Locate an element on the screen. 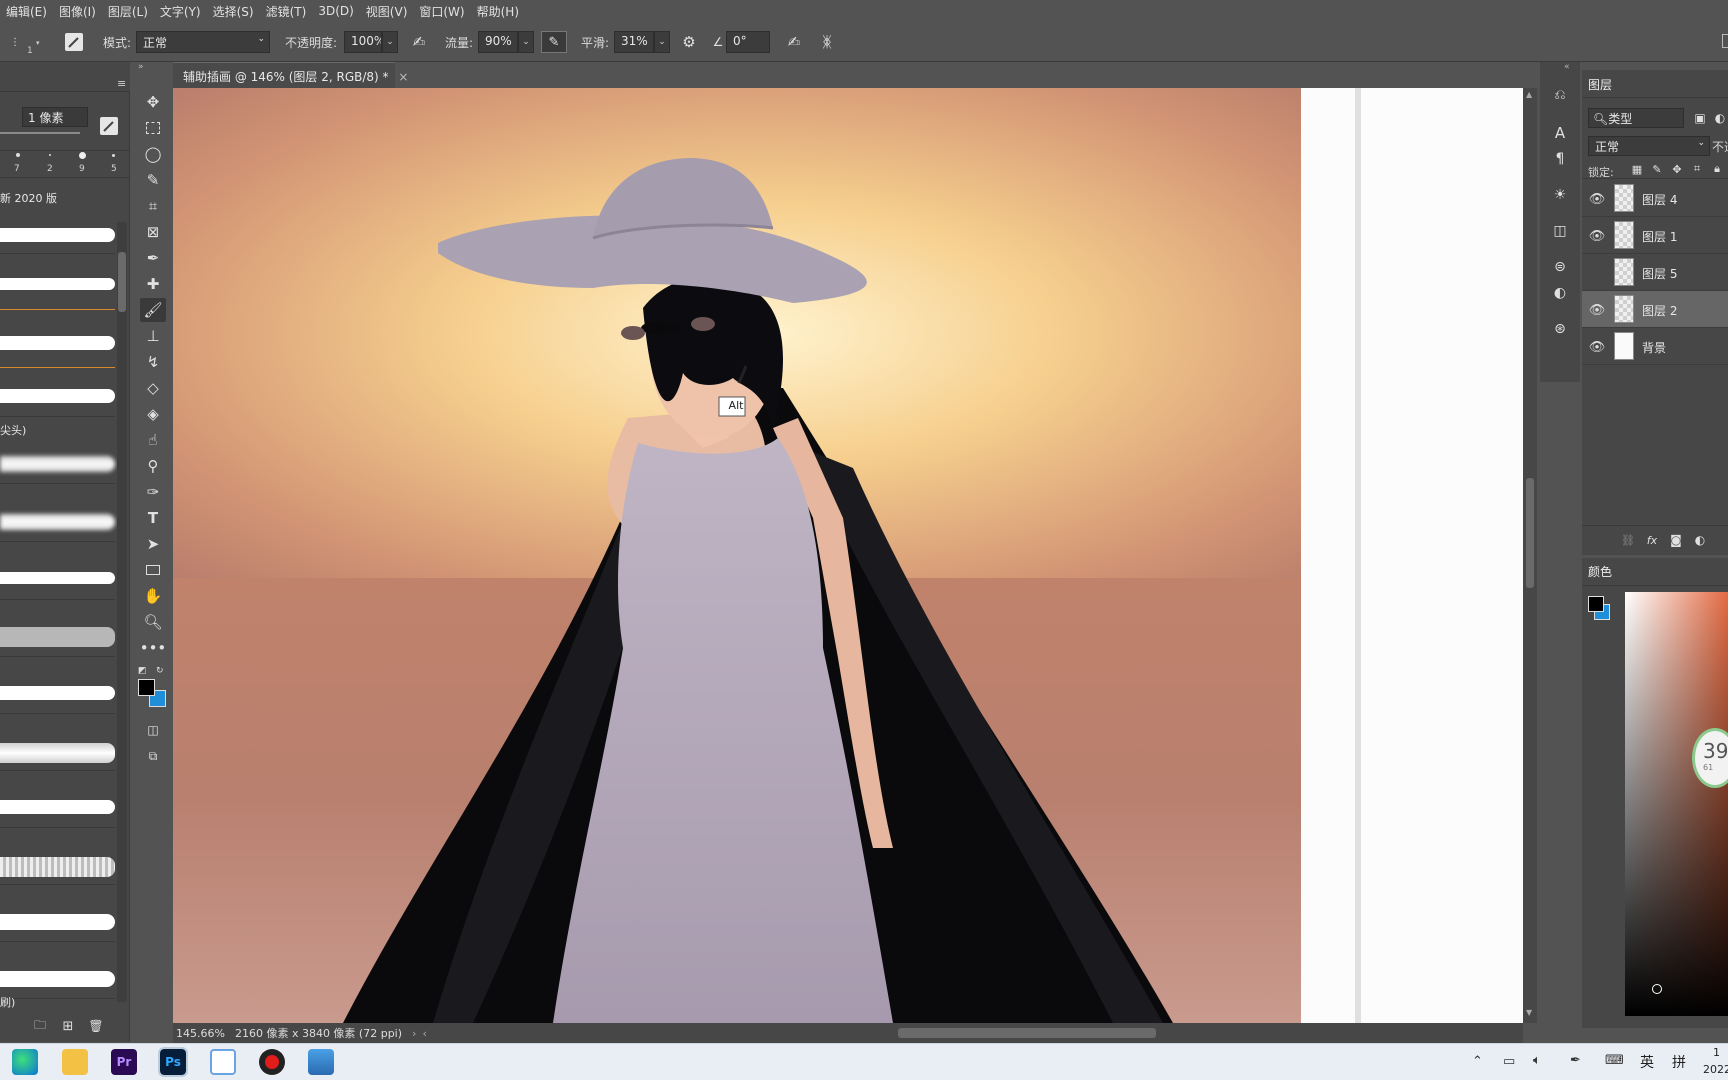 Image resolution: width=1728 pixels, height=1080 pixels. paint-bucket-tool-icon: ◈ is located at coordinates (153, 414).